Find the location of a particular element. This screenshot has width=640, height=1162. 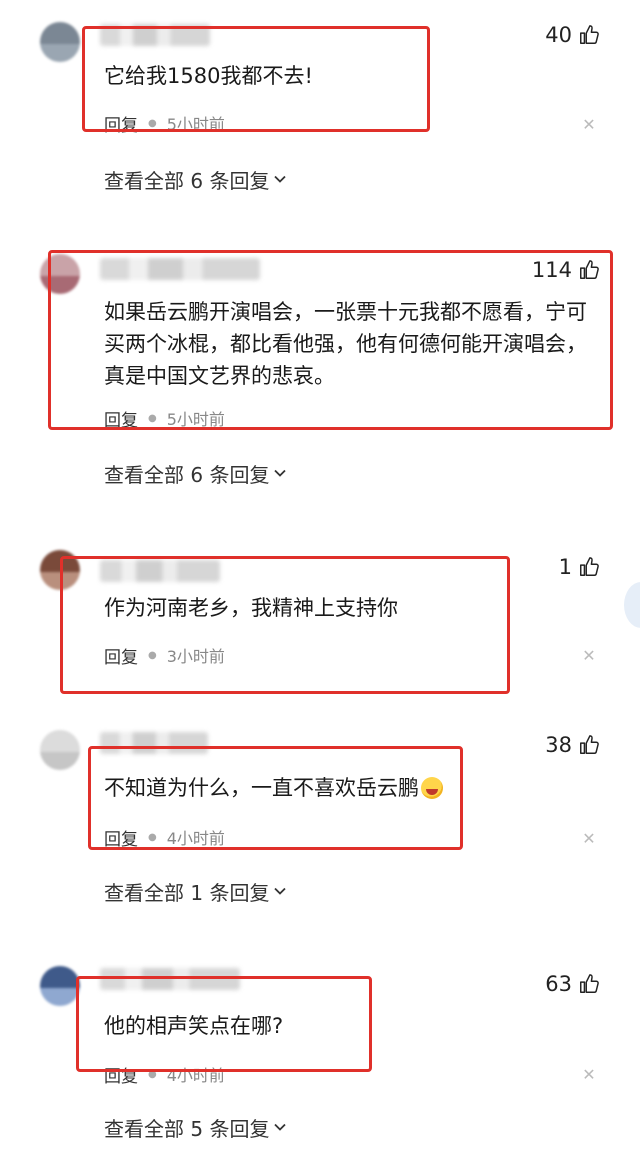

comment-text: 作为河南老乡，我精神上支持你 is located at coordinates (251, 608).